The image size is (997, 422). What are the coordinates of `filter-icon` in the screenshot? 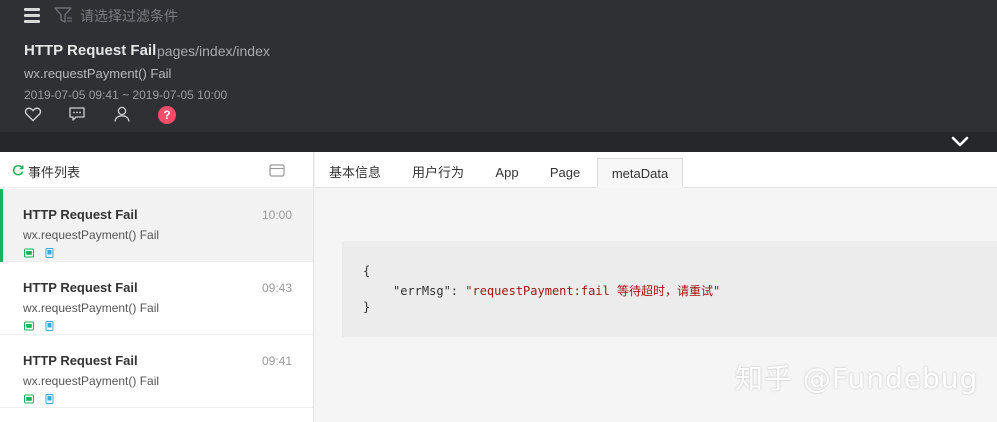 It's located at (63, 15).